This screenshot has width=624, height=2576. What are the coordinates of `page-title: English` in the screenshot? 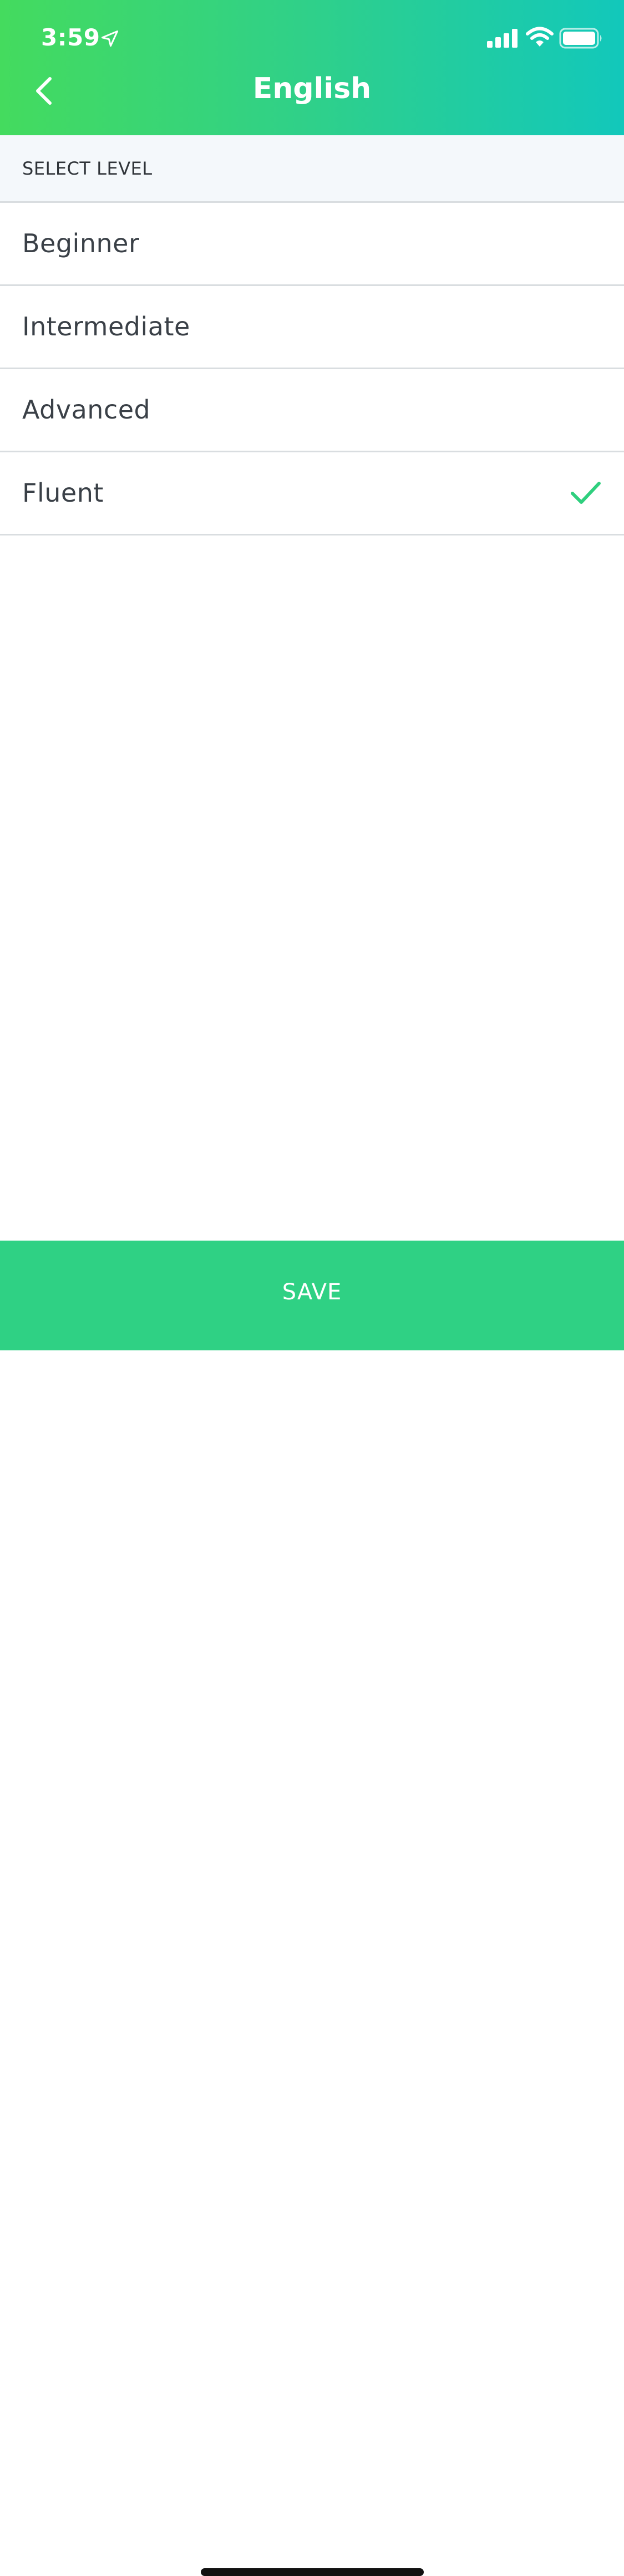 It's located at (312, 88).